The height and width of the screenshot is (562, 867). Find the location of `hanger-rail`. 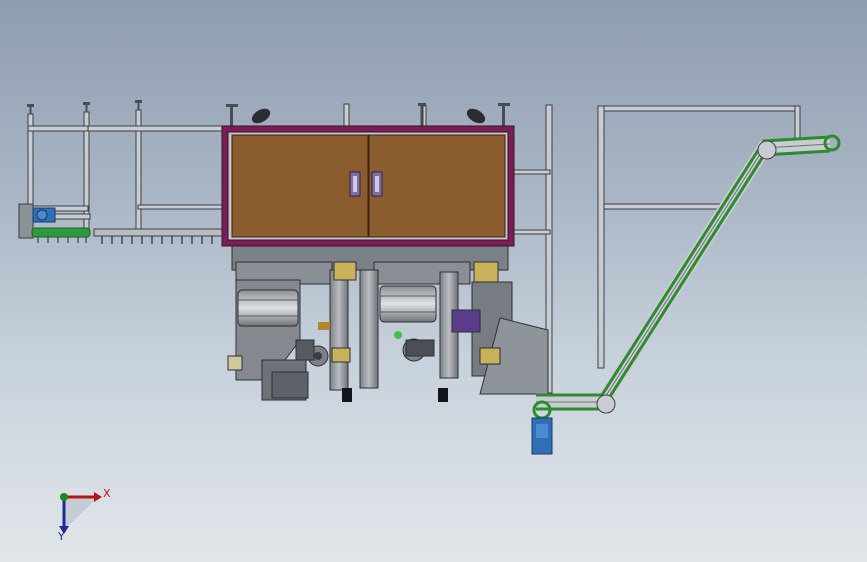

hanger-rail is located at coordinates (160, 236).